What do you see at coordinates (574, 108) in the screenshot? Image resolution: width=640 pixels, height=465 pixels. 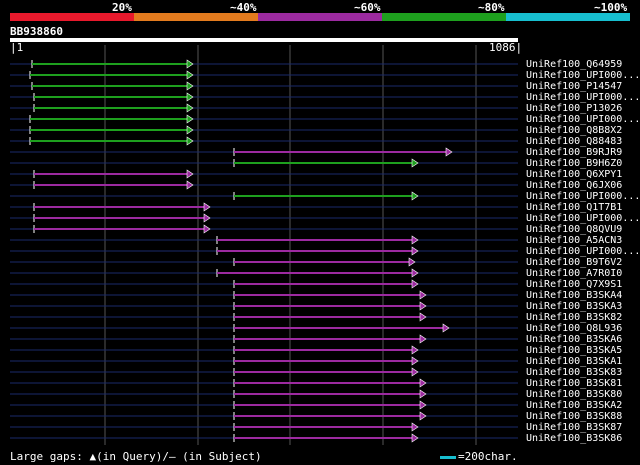 I see `hit-label: UniRef100_P13026` at bounding box center [574, 108].